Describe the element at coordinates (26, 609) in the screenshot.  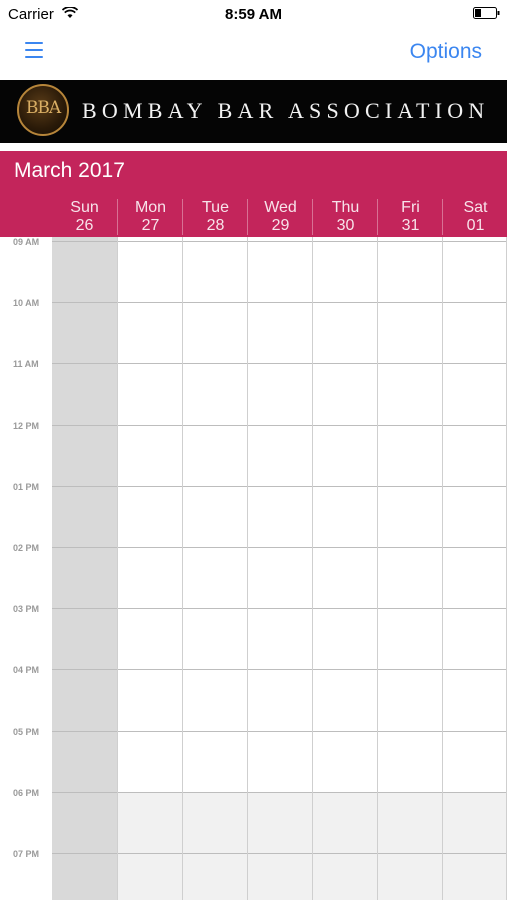
I see `hour-label: 03 PM` at that location.